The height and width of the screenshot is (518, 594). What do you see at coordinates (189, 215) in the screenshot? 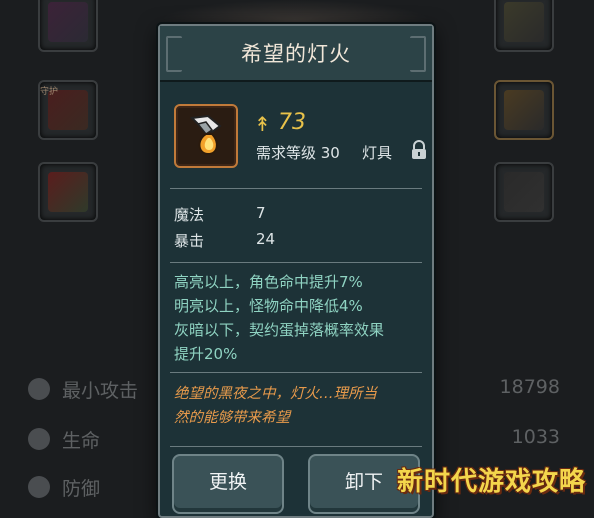
I see `attribute-name: 魔法` at bounding box center [189, 215].